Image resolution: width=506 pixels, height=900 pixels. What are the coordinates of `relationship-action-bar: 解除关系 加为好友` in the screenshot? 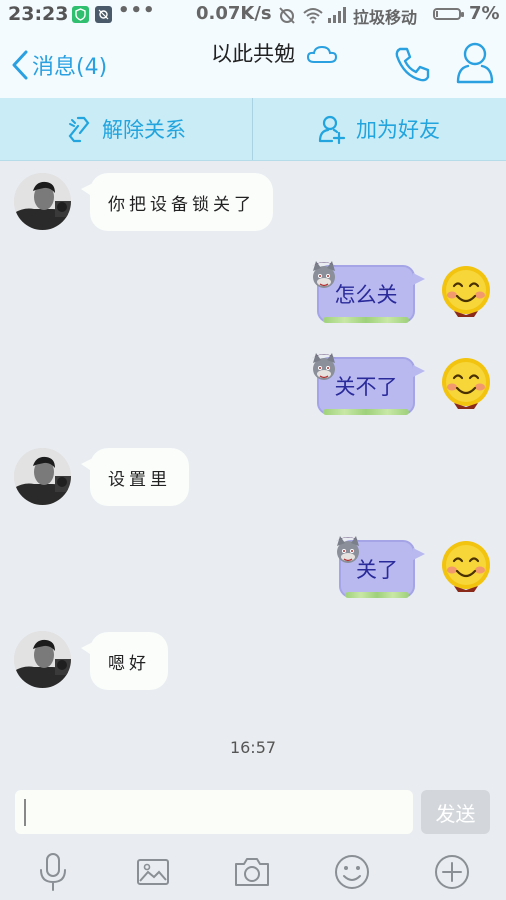 It's located at (253, 129).